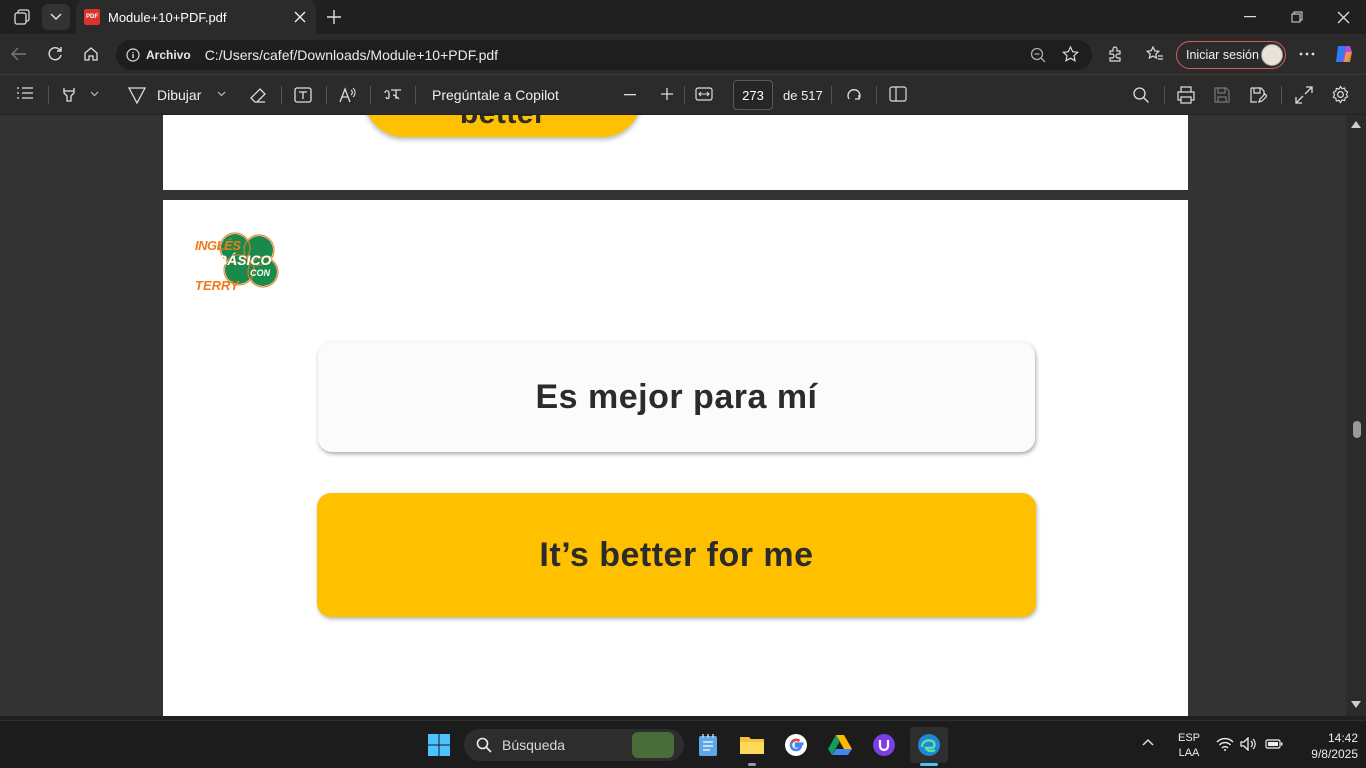  I want to click on logo-line2: BÁSICO, so click(244, 260).